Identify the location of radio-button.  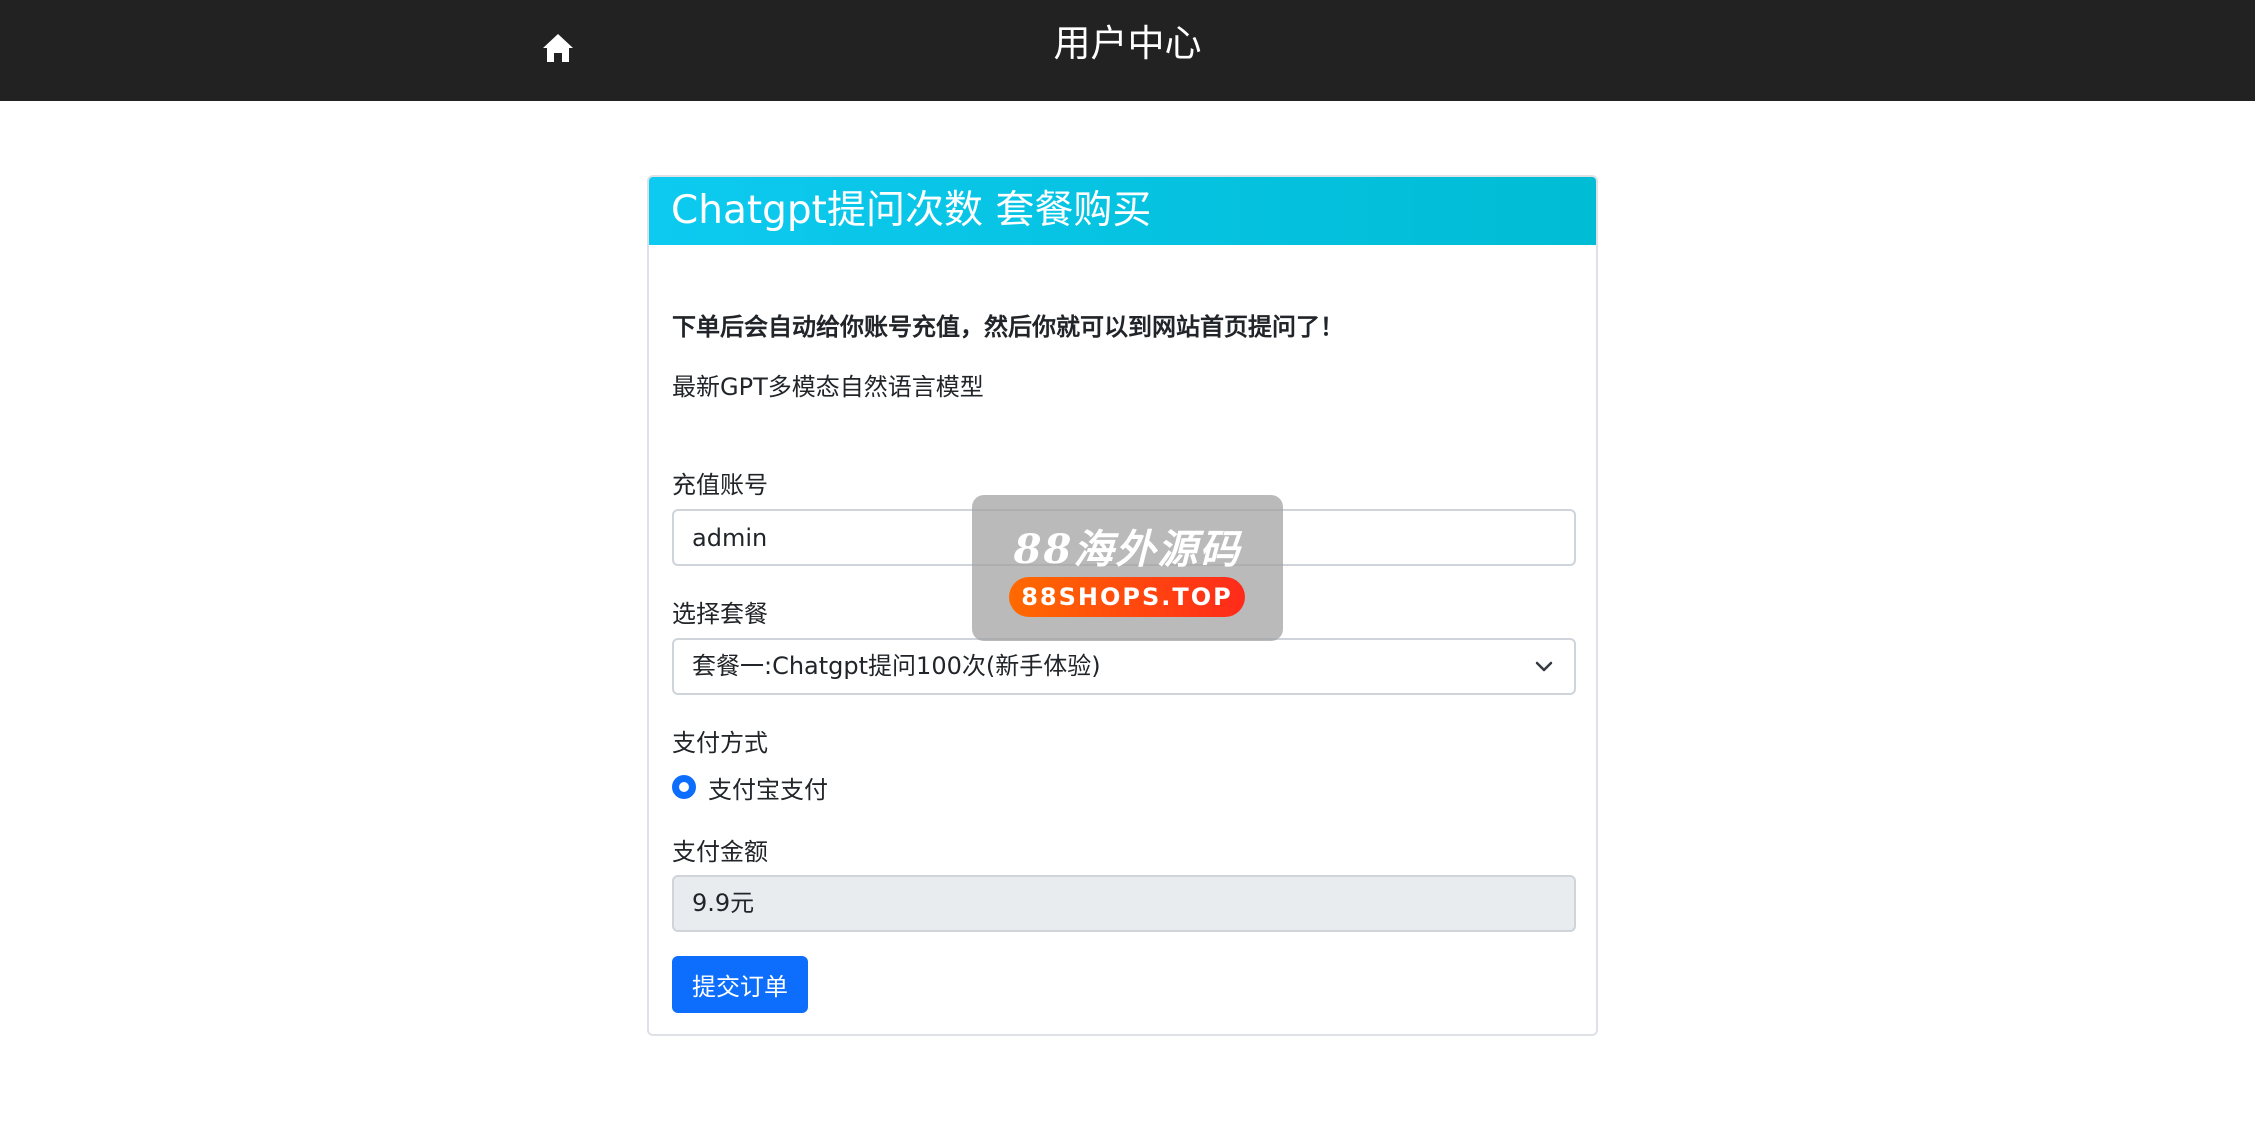
(684, 787).